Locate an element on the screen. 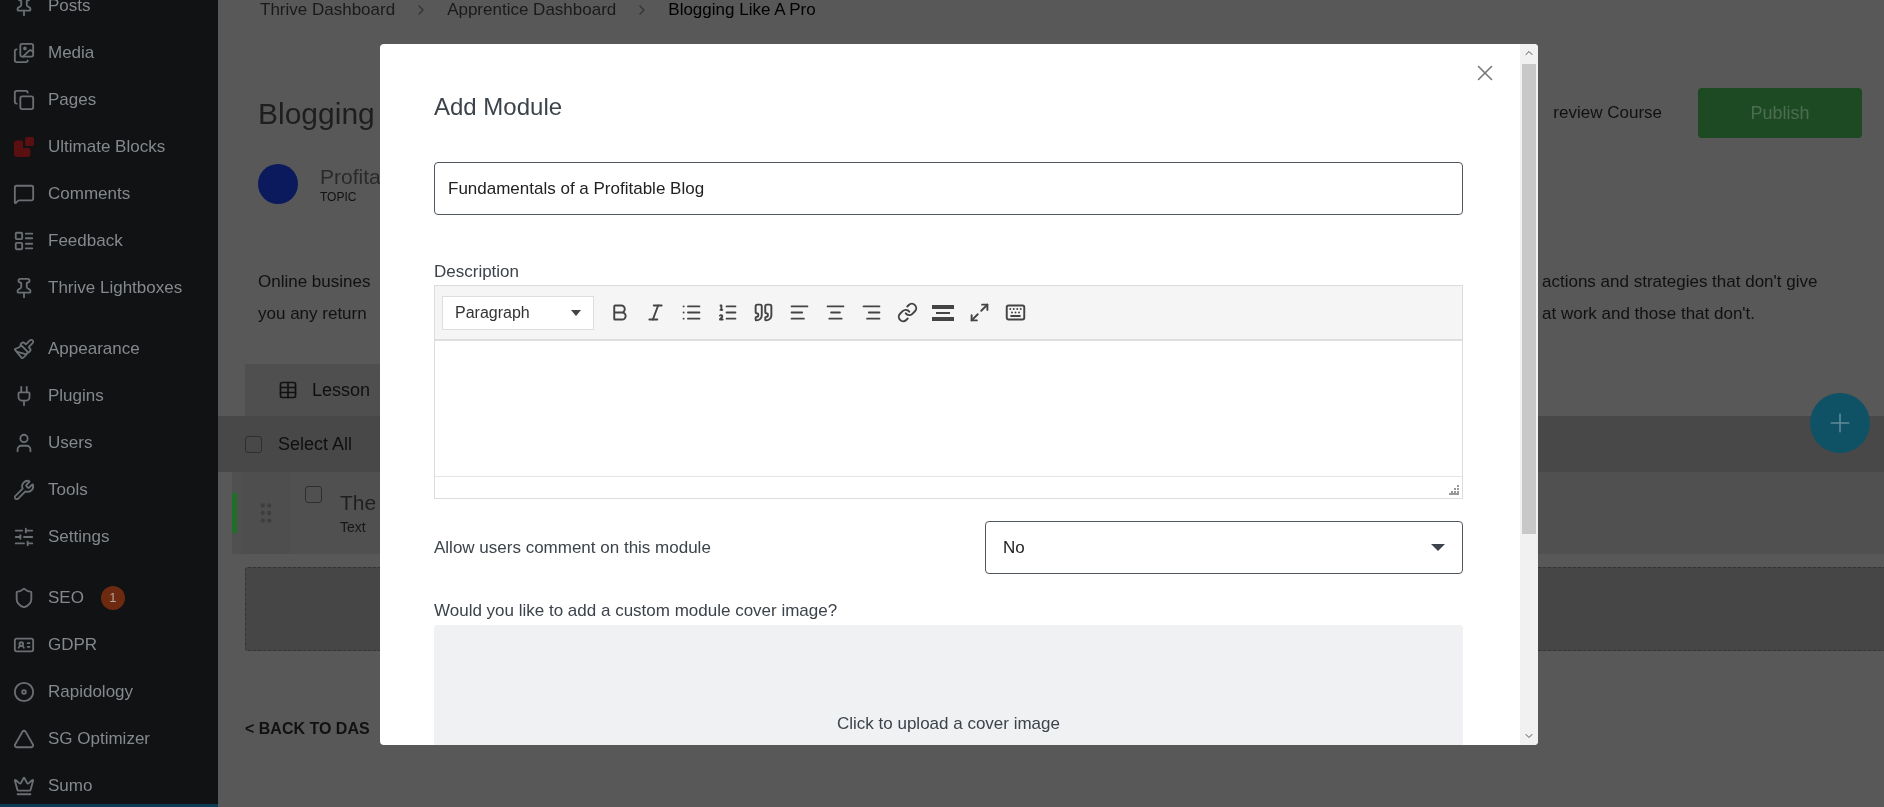 This screenshot has width=1884, height=807. breadcrumb-link: Blogging Like A Pro is located at coordinates (742, 11).